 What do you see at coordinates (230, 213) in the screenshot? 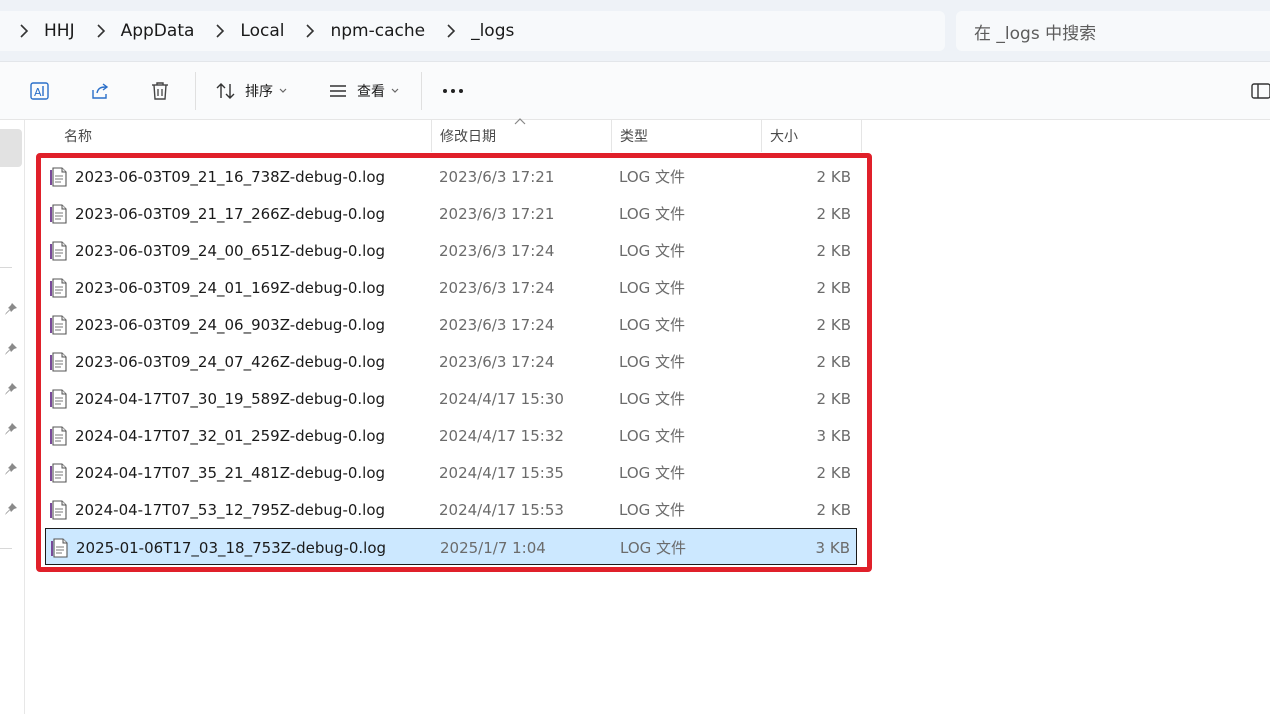
I see `file-name: 2023-06-03T09_21_17_266Z-debug-0.log` at bounding box center [230, 213].